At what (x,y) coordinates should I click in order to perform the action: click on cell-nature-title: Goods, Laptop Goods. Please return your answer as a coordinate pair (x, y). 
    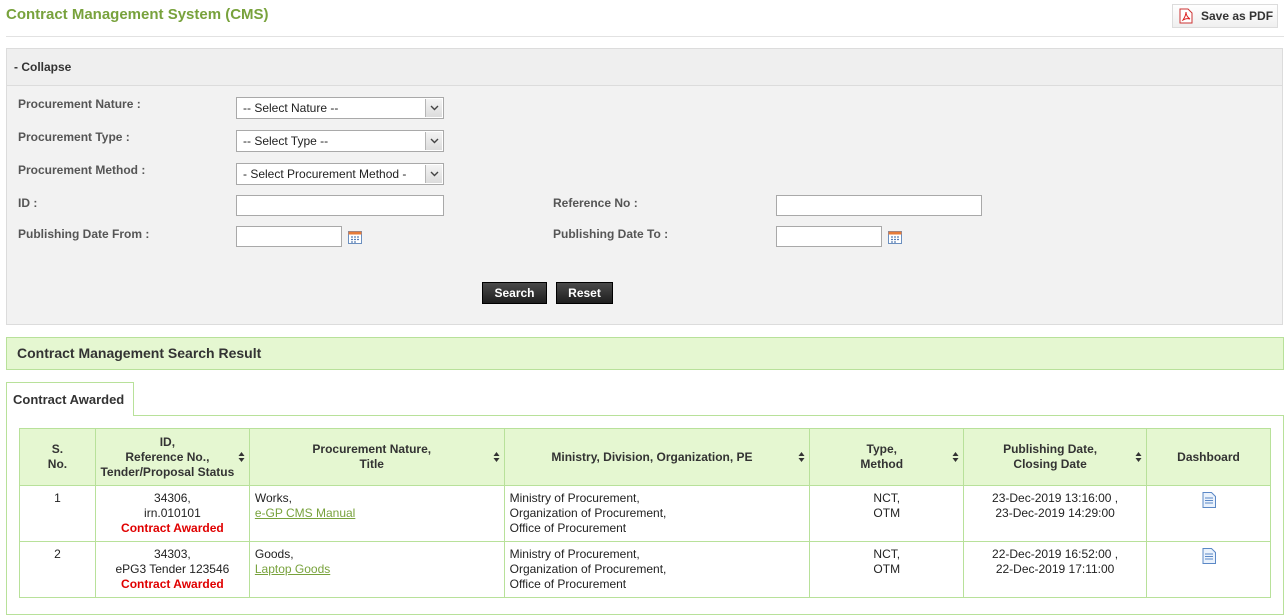
    Looking at the image, I should click on (376, 569).